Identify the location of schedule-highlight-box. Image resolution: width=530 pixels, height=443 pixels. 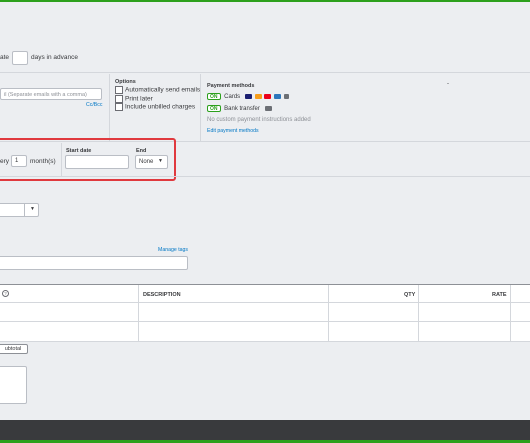
(88, 159).